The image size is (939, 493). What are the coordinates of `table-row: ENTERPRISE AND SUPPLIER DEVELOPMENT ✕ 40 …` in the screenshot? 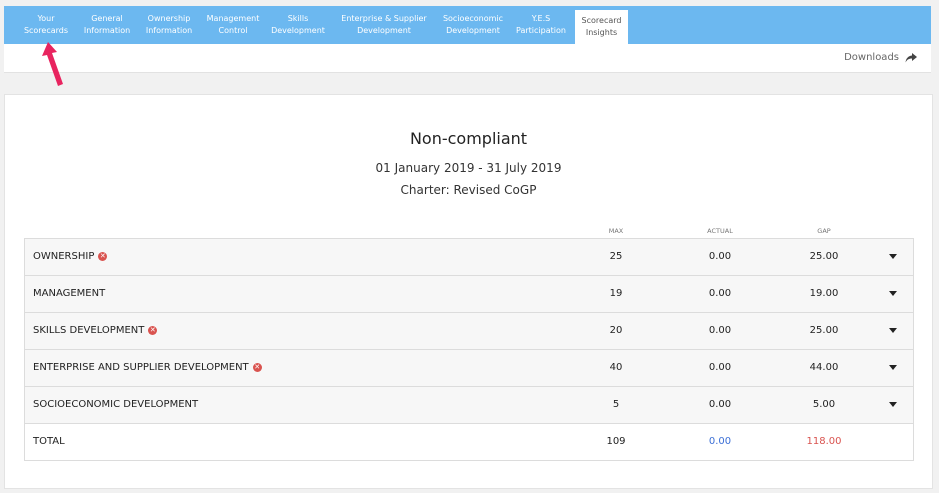 It's located at (469, 368).